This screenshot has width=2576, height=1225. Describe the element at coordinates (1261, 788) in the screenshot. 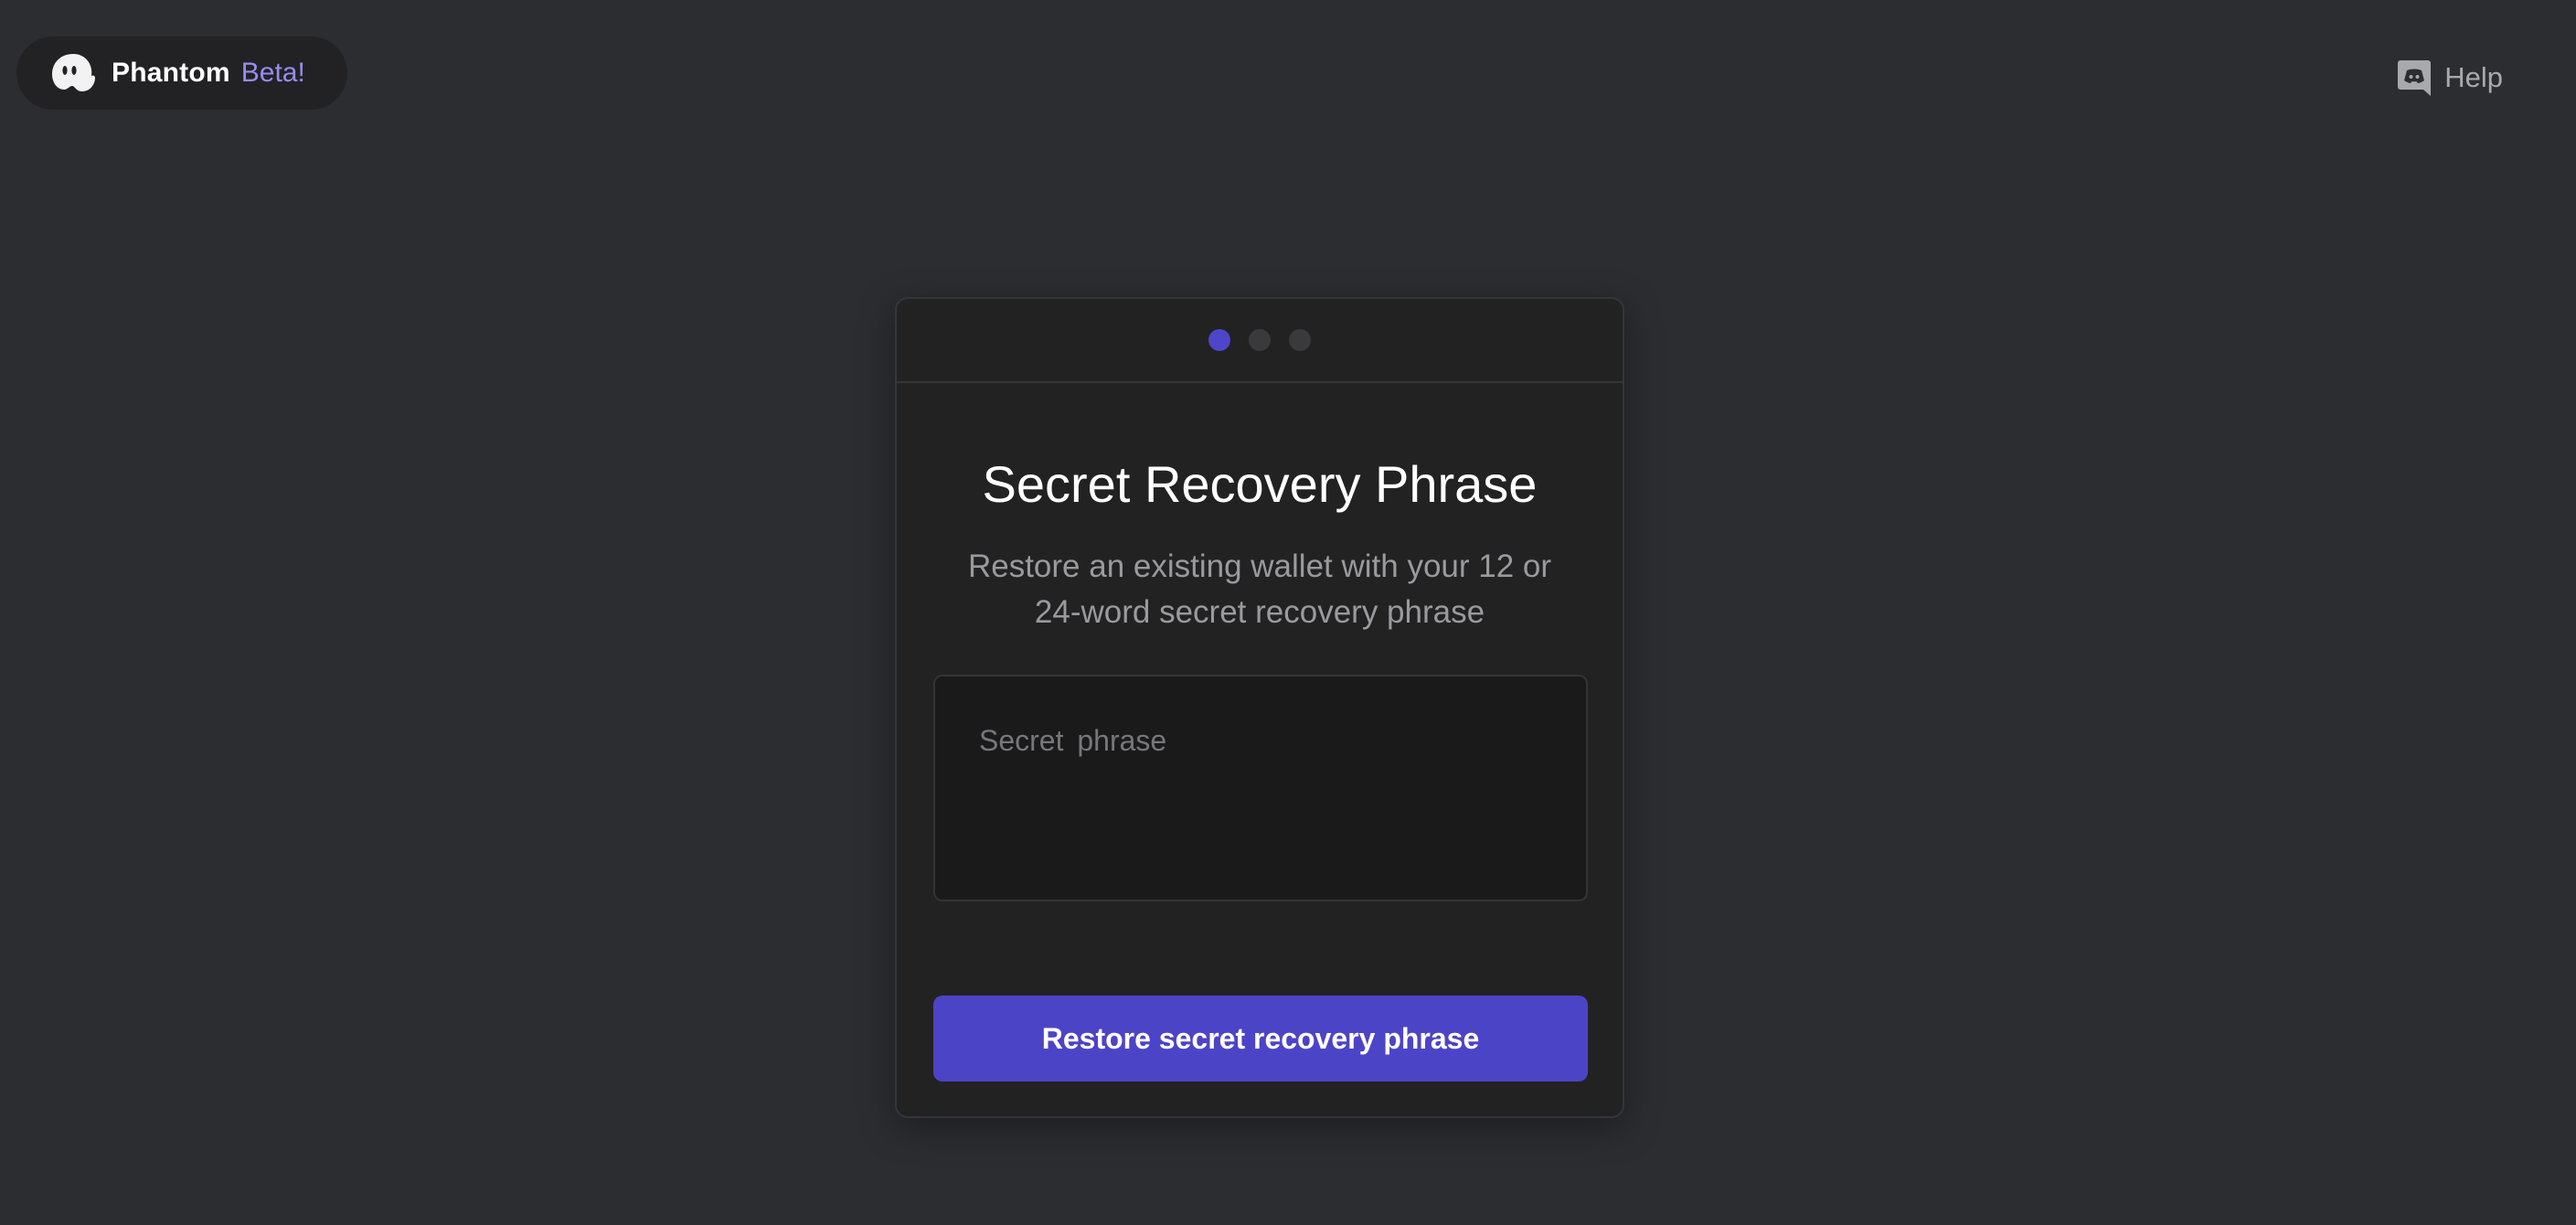

I see `secret-phrase-input` at that location.